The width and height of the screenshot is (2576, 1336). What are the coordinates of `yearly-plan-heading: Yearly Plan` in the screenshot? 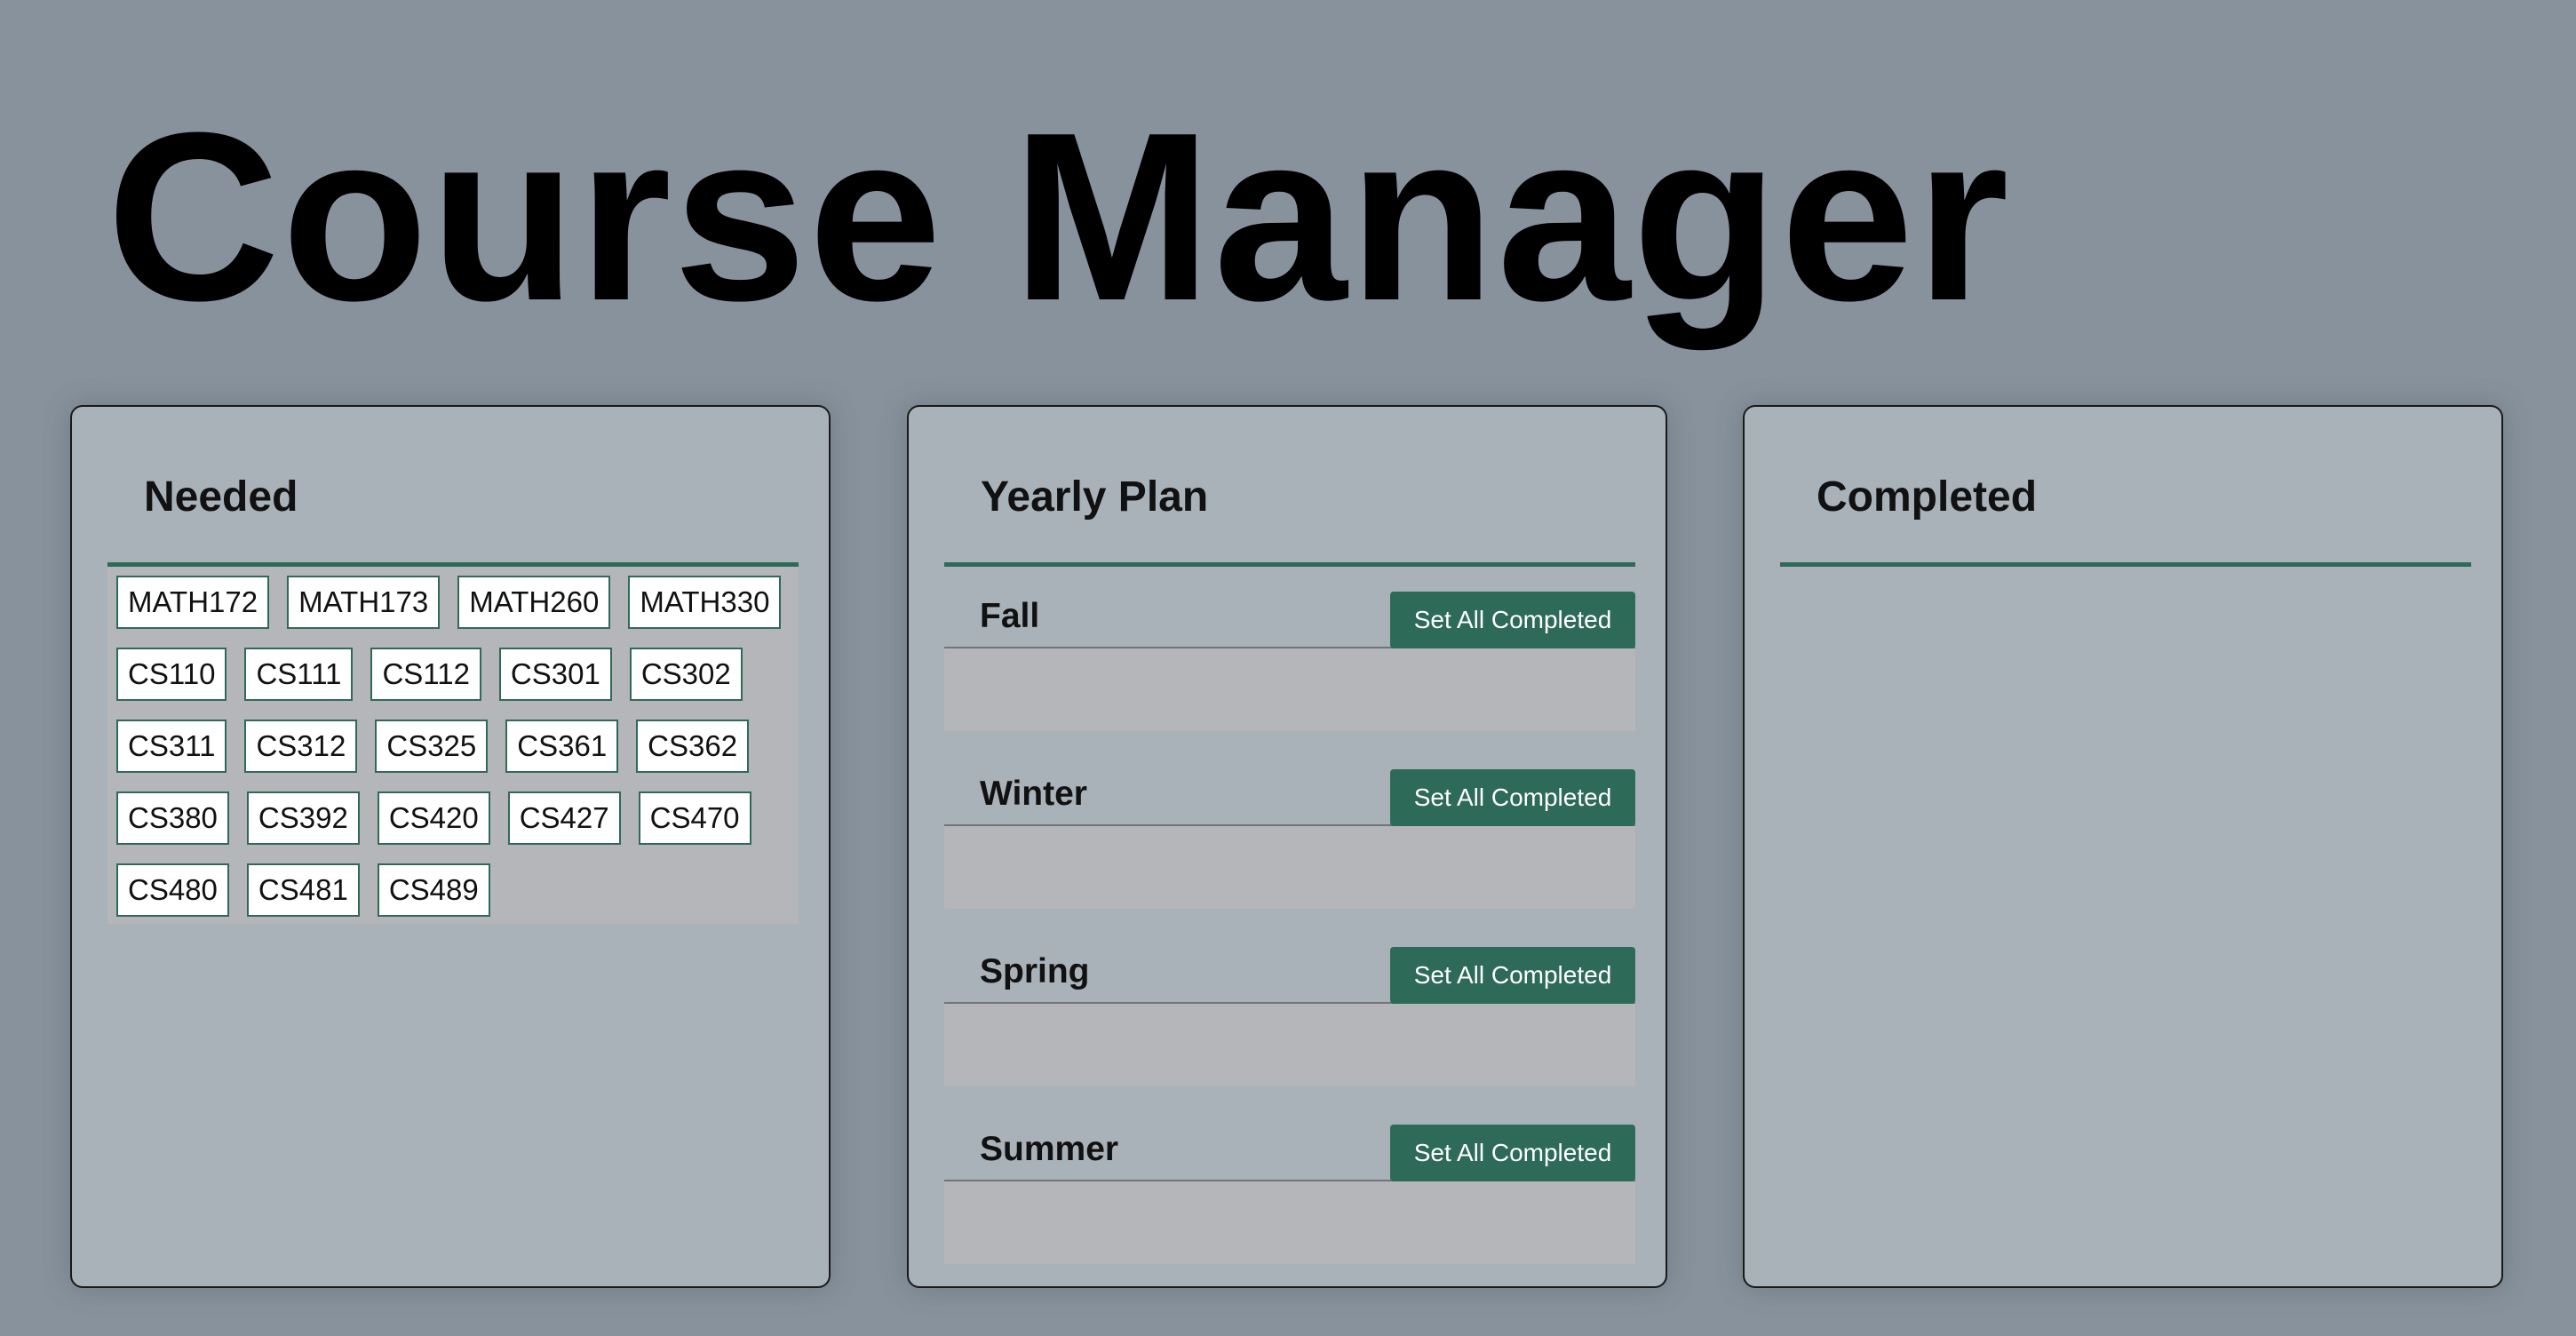 It's located at (1095, 497).